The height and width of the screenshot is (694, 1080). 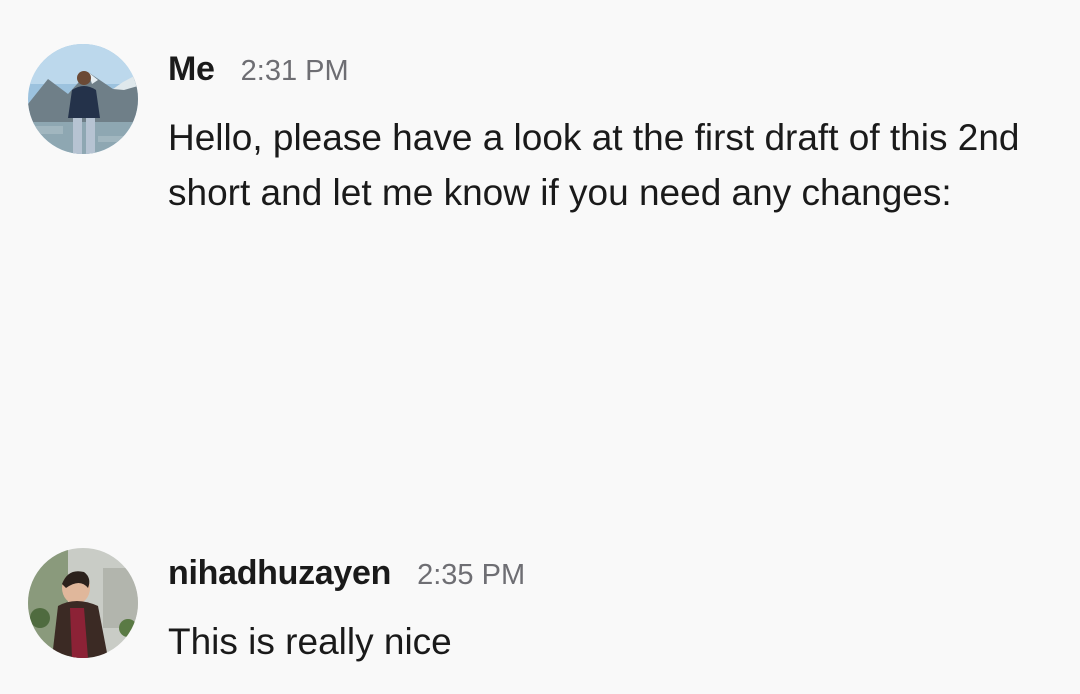 I want to click on sender-name: Me, so click(x=191, y=69).